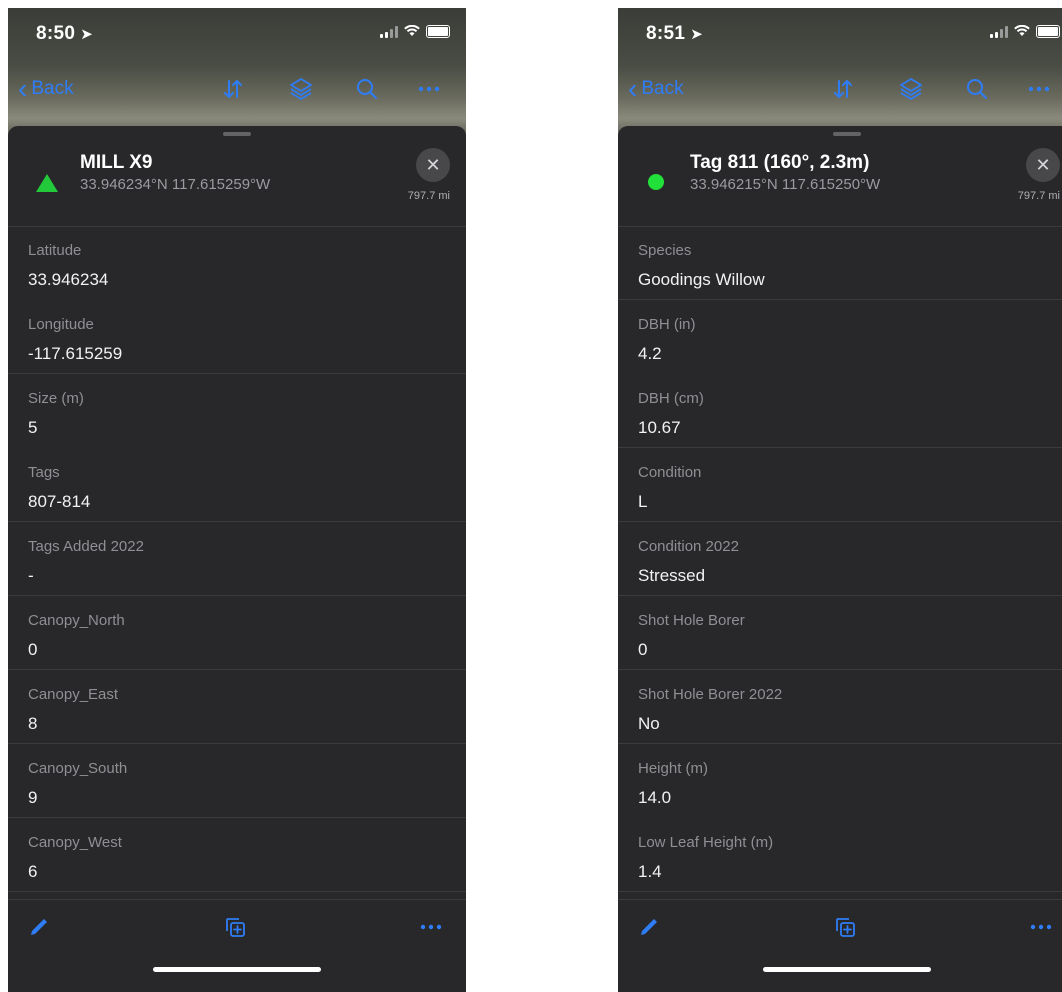 The height and width of the screenshot is (992, 1062). What do you see at coordinates (237, 633) in the screenshot?
I see `attribute-row: Canopy_North 0` at bounding box center [237, 633].